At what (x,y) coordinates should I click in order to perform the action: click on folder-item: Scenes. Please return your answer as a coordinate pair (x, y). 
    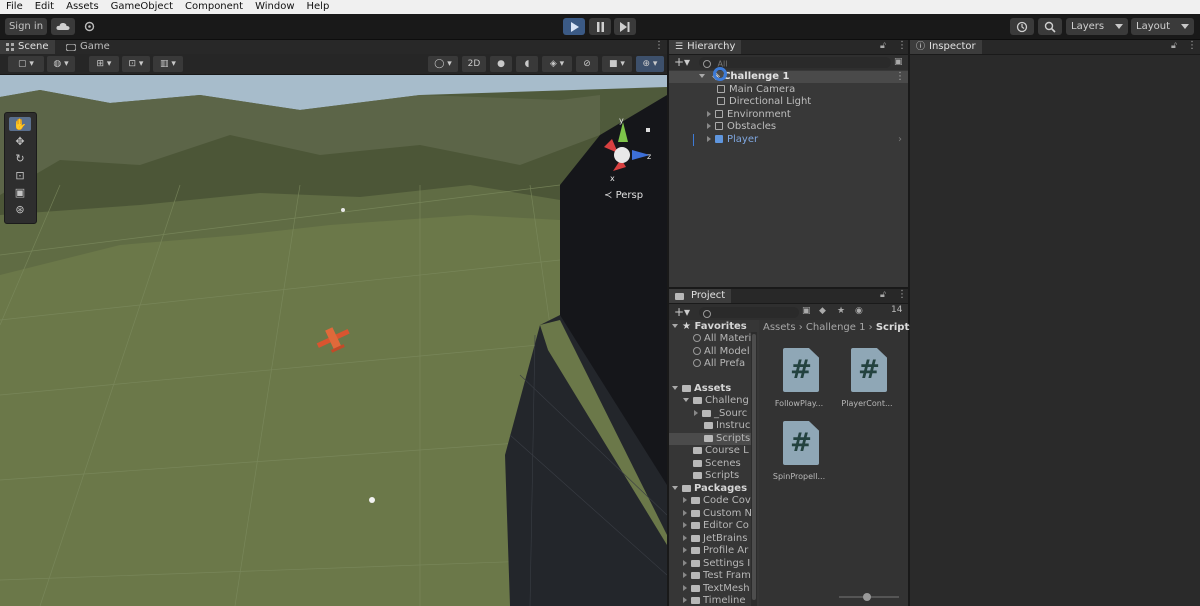
    Looking at the image, I should click on (711, 464).